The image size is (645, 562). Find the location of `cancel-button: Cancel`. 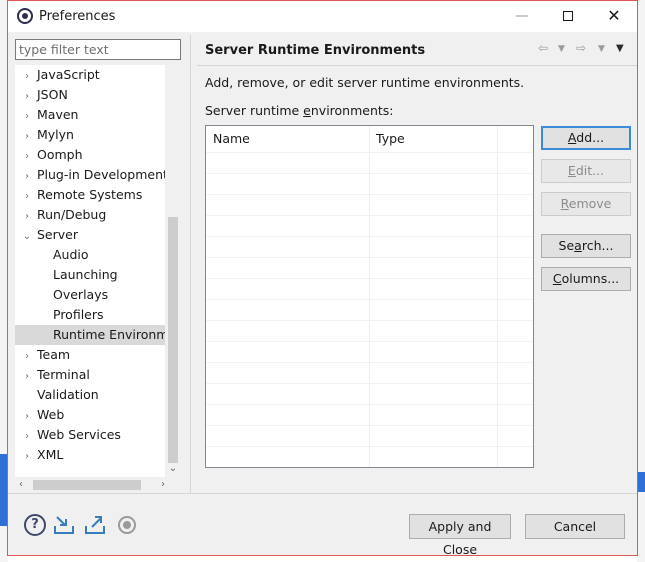

cancel-button: Cancel is located at coordinates (575, 526).